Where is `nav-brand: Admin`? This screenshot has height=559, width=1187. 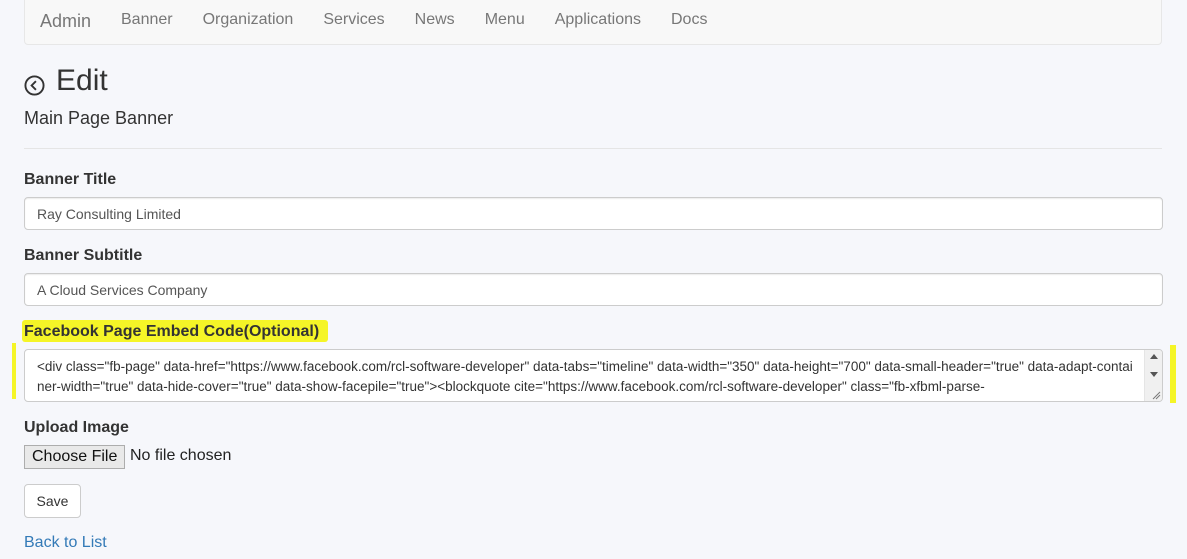 nav-brand: Admin is located at coordinates (65, 21).